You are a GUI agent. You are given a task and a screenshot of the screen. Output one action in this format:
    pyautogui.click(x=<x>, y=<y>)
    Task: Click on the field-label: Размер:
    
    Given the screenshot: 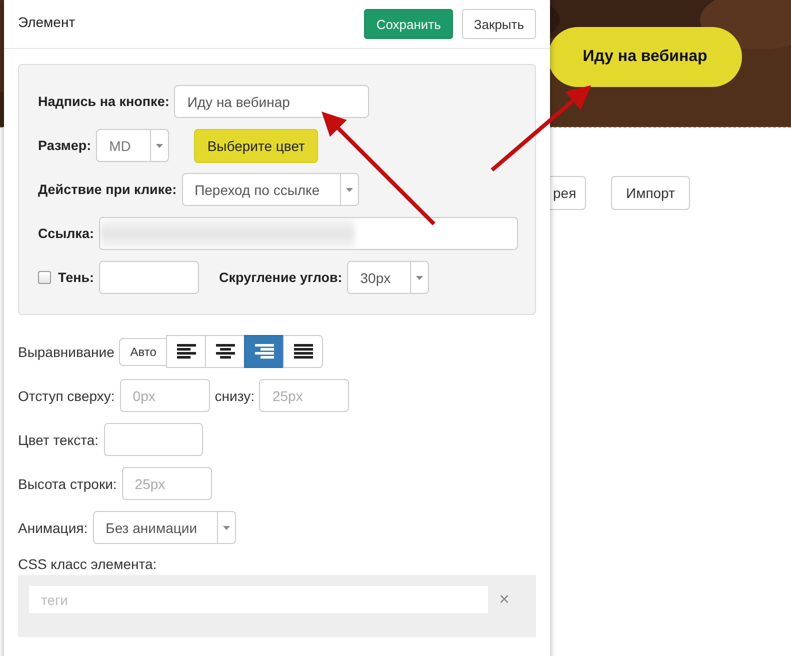 What is the action you would take?
    pyautogui.click(x=65, y=145)
    